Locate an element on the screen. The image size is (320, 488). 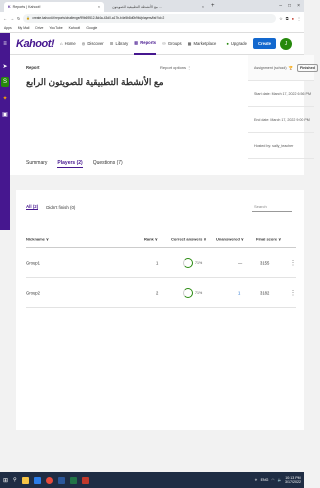
nav-marketplace: ▦ Marketplace is located at coordinates (202, 44).